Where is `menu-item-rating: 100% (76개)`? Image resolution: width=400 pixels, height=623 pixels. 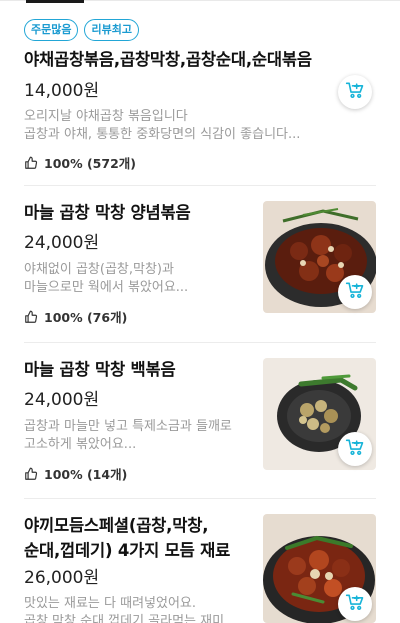 menu-item-rating: 100% (76개) is located at coordinates (75, 316).